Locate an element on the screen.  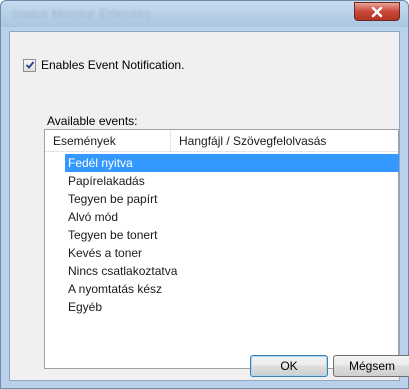
close-icon is located at coordinates (377, 11).